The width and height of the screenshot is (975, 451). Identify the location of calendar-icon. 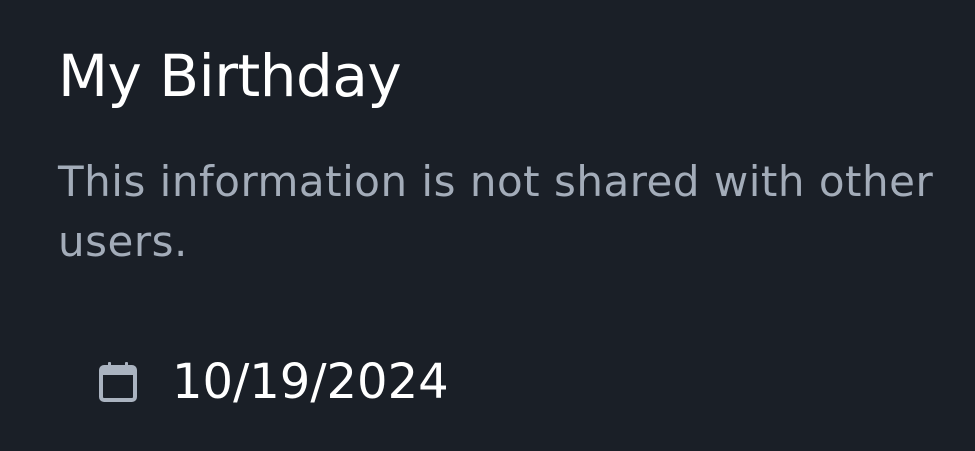
(118, 382).